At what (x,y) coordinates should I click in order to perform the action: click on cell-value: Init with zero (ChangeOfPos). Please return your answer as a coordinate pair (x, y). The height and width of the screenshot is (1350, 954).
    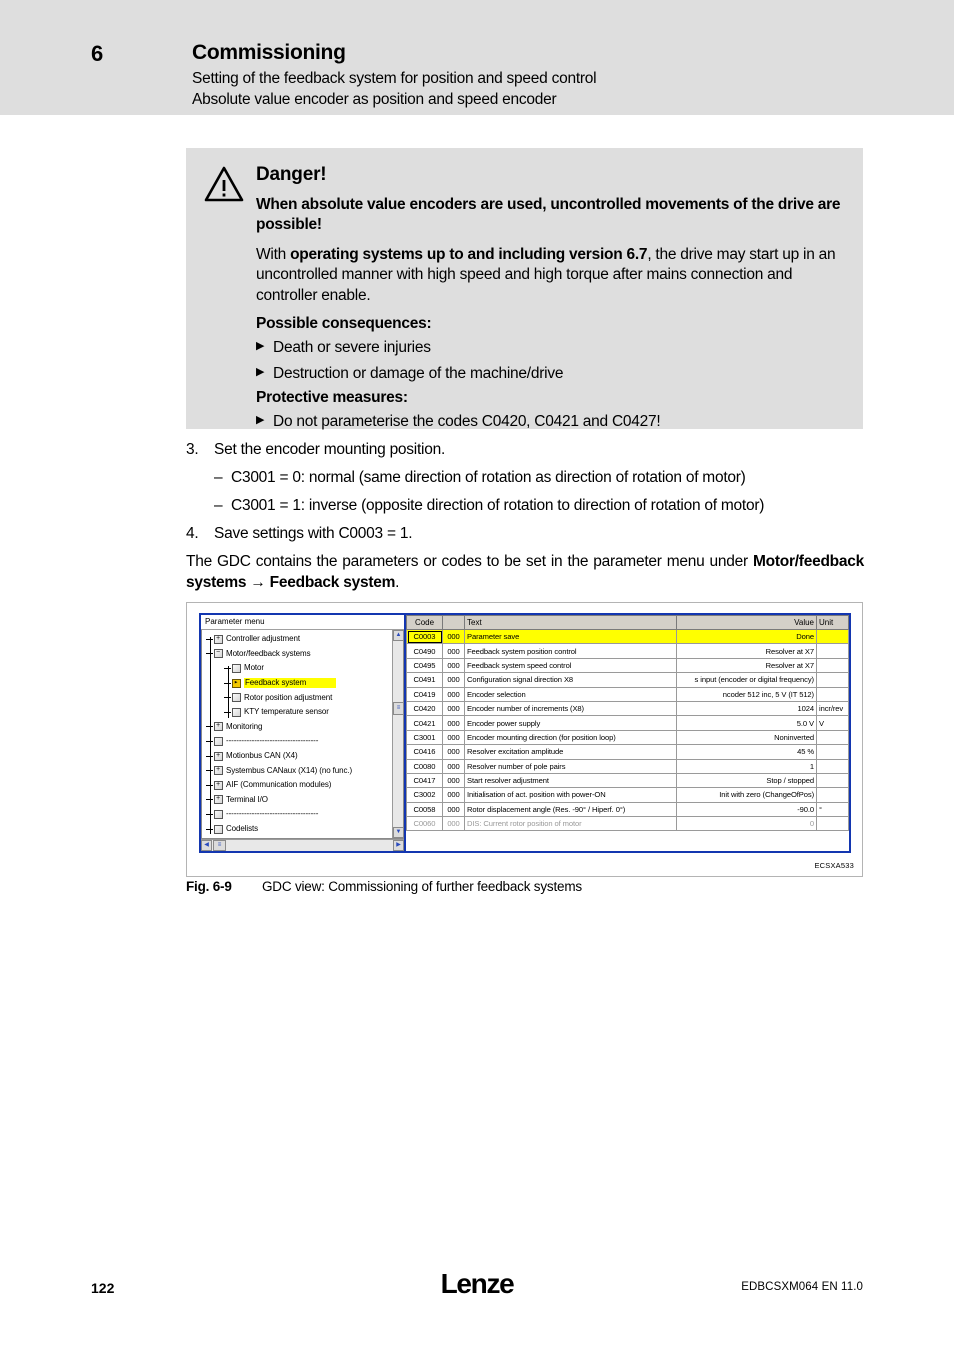
    Looking at the image, I should click on (746, 795).